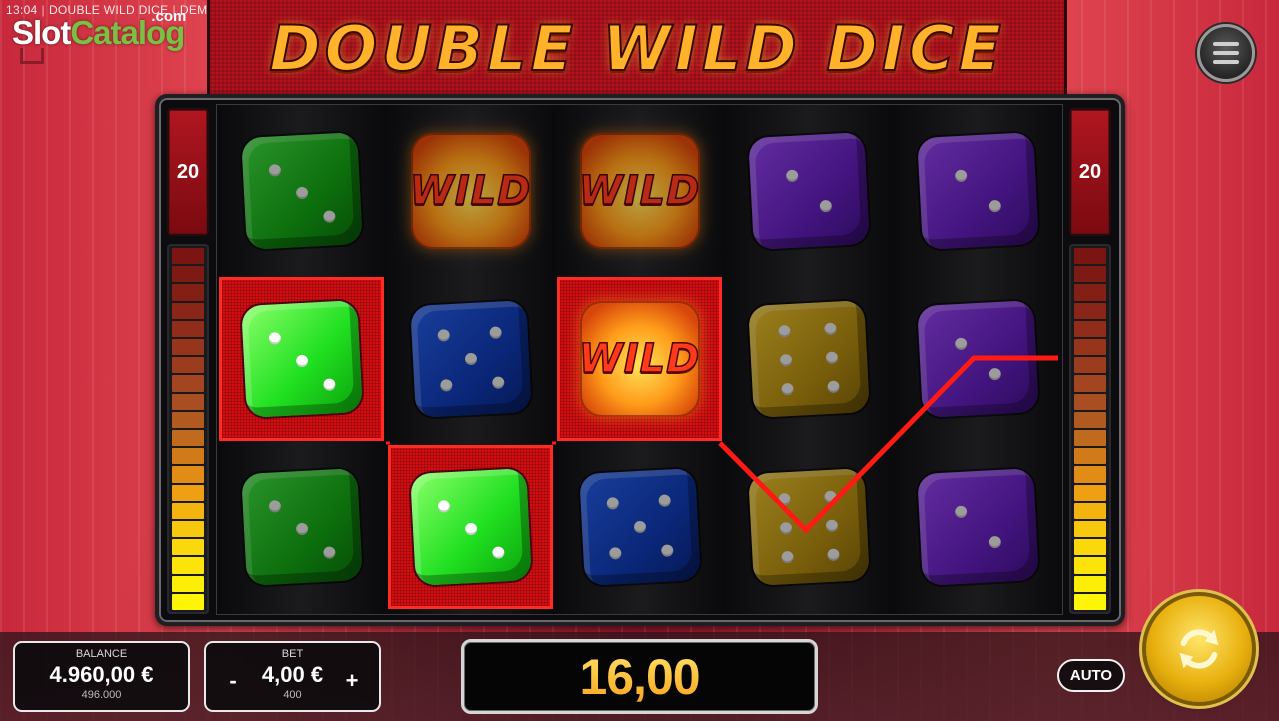 The width and height of the screenshot is (1279, 721). I want to click on lines-count-left: 20, so click(188, 172).